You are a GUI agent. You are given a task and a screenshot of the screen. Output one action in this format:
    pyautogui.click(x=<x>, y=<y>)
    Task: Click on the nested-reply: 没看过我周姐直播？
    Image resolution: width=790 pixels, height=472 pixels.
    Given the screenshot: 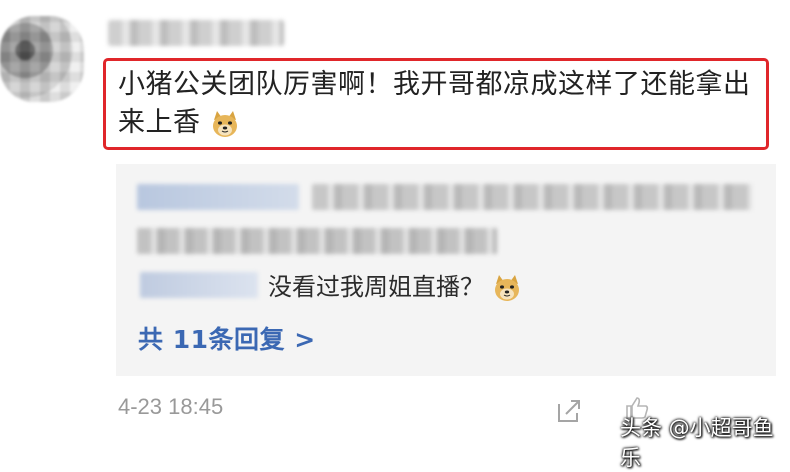 What is the action you would take?
    pyautogui.click(x=395, y=287)
    